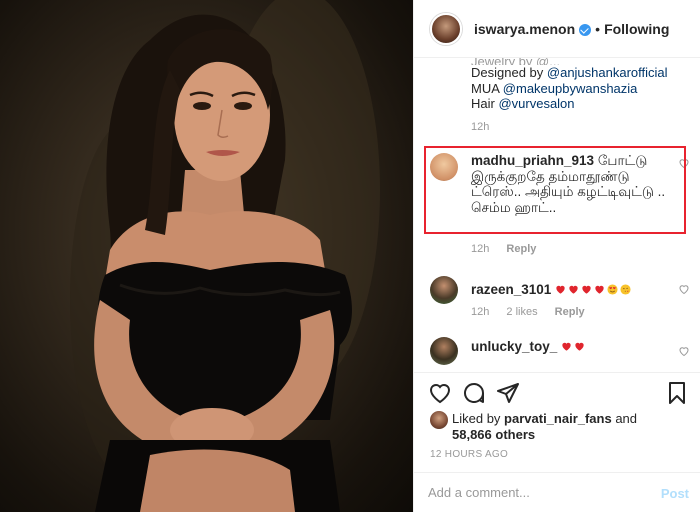 The height and width of the screenshot is (512, 700). I want to click on heart-eyes-emoji-icon, so click(612, 289).